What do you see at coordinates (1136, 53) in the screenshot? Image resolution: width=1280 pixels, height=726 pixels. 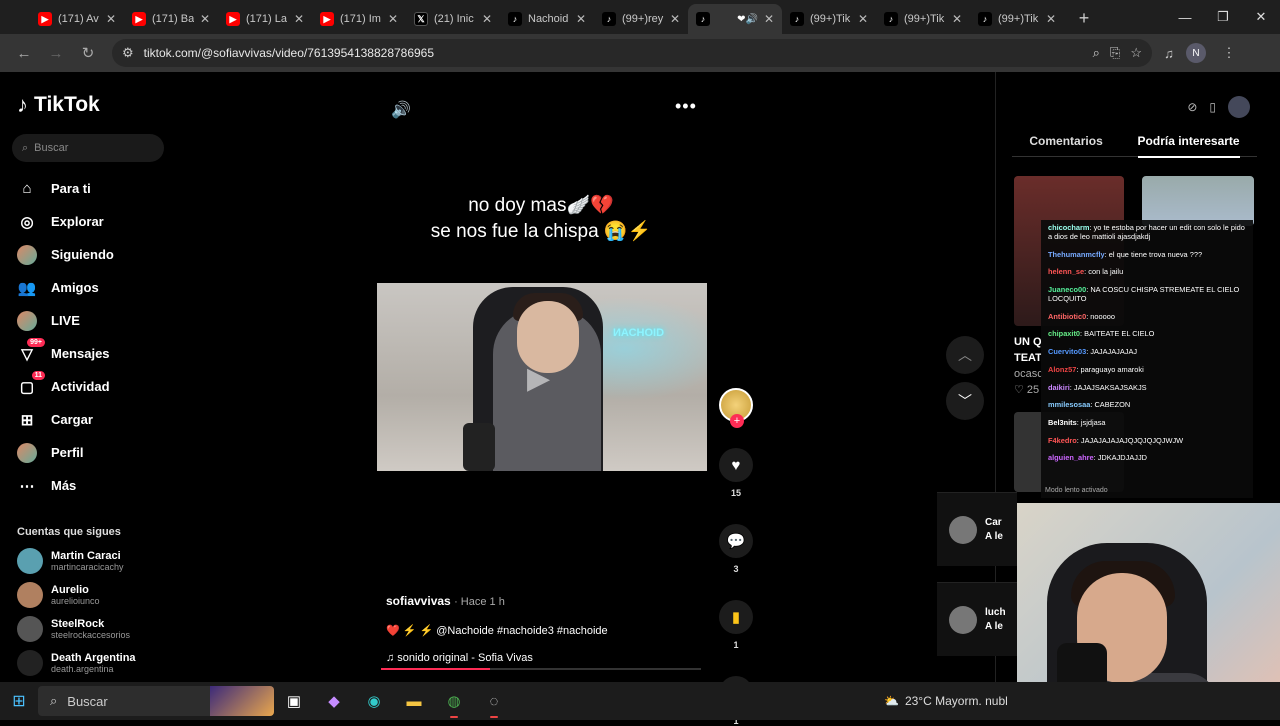 I see `bookmark-star-icon: ☆` at bounding box center [1136, 53].